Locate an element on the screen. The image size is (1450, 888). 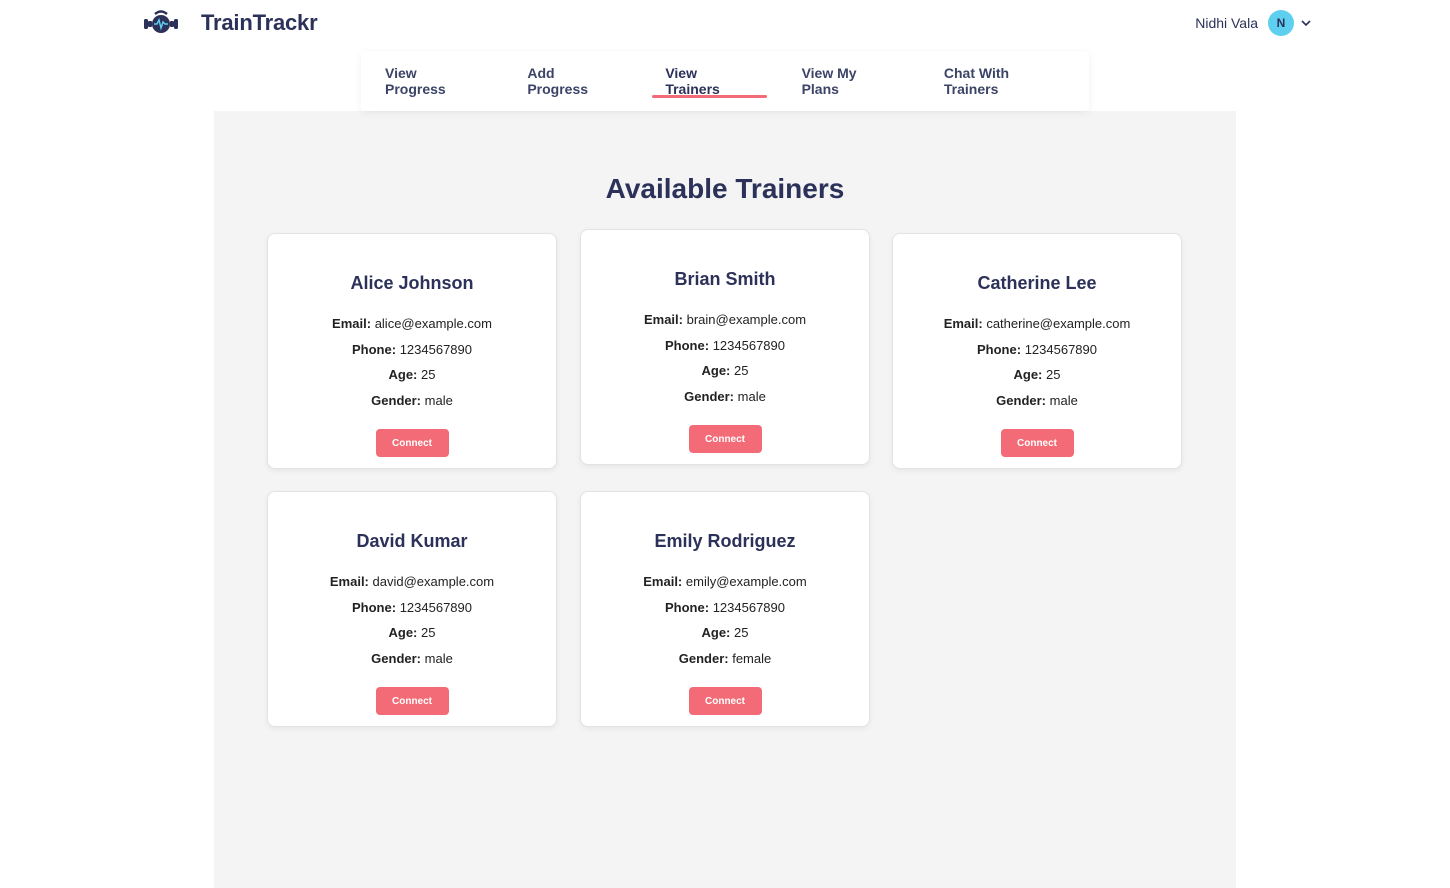
nav-view-progress: View Progress is located at coordinates (432, 81).